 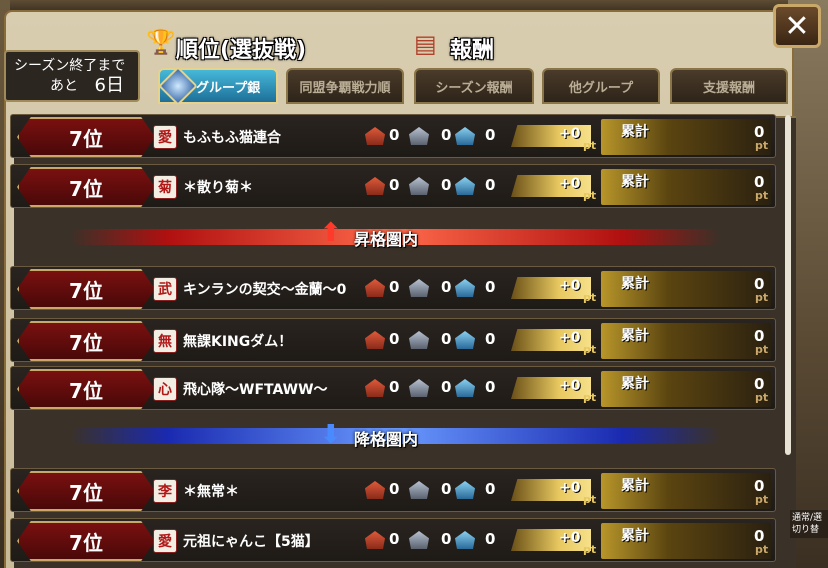 What do you see at coordinates (251, 542) in the screenshot?
I see `alliance-name: 元祖にゃんこ【5猫】` at bounding box center [251, 542].